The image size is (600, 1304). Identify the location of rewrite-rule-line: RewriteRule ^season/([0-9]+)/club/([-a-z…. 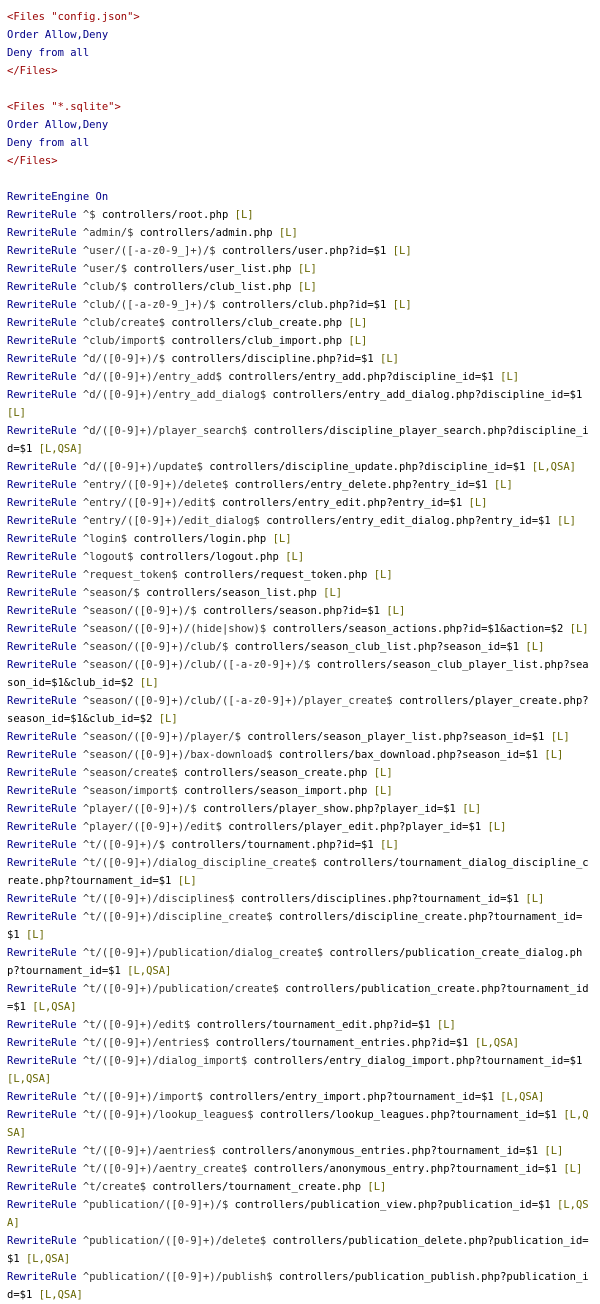
(300, 710).